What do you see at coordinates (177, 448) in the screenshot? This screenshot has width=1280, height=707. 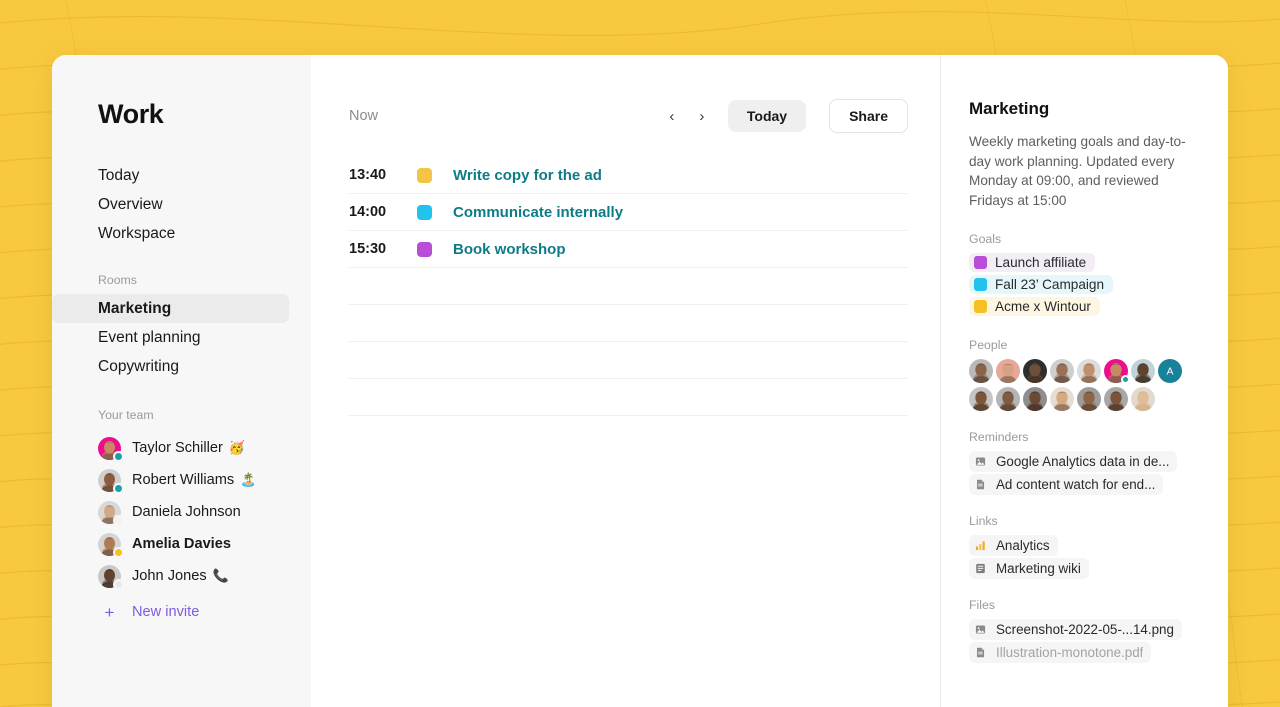 I see `team-member-name: Taylor Schiller` at bounding box center [177, 448].